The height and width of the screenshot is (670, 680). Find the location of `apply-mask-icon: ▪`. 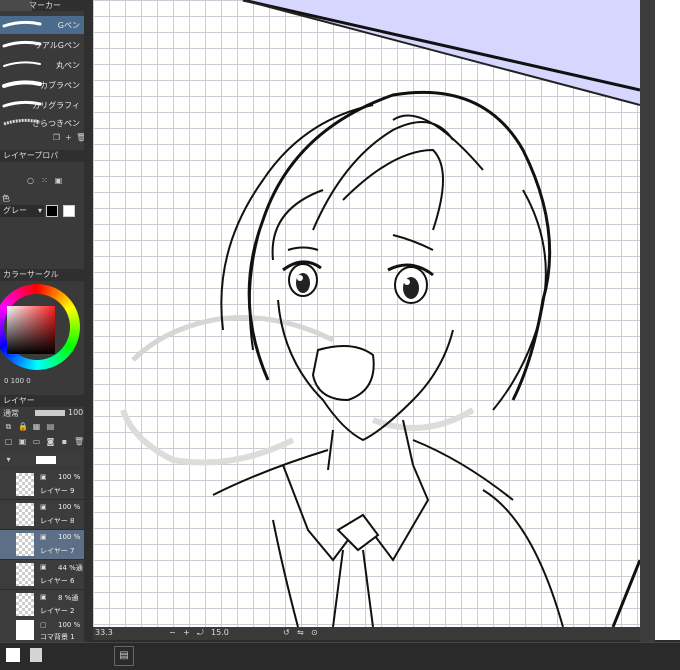

apply-mask-icon: ▪ is located at coordinates (64, 441).